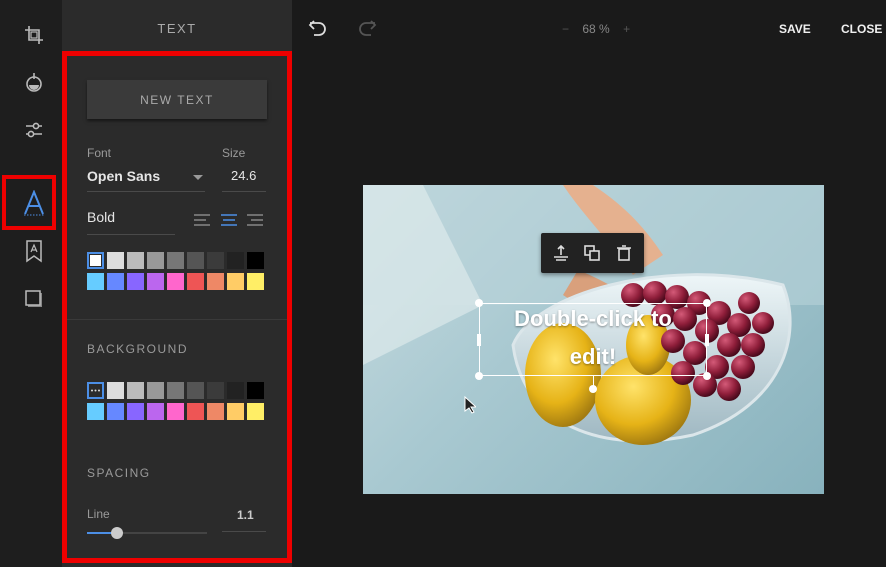 This screenshot has width=886, height=567. I want to click on background-color-palette, so click(175, 401).